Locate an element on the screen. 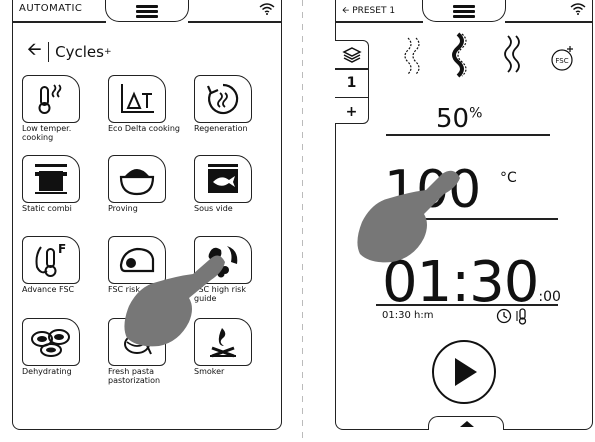 The image size is (595, 442). cycles-header: 🡨 Cycles + is located at coordinates (69, 51).